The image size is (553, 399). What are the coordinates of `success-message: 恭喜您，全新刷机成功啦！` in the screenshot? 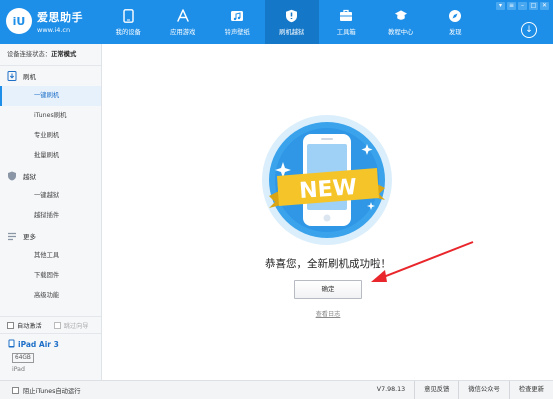 It's located at (328, 264).